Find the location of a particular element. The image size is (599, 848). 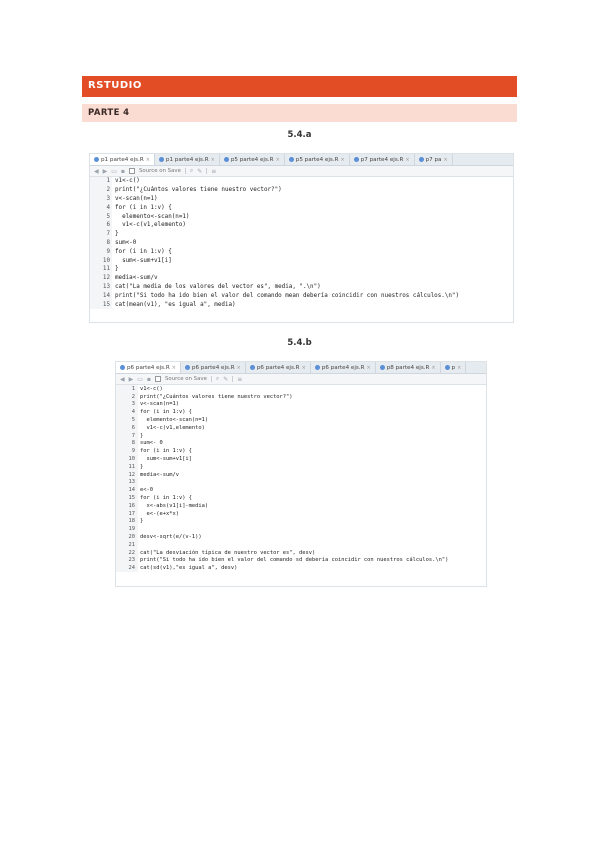

editor-tab: p7 pa × is located at coordinates (434, 159).